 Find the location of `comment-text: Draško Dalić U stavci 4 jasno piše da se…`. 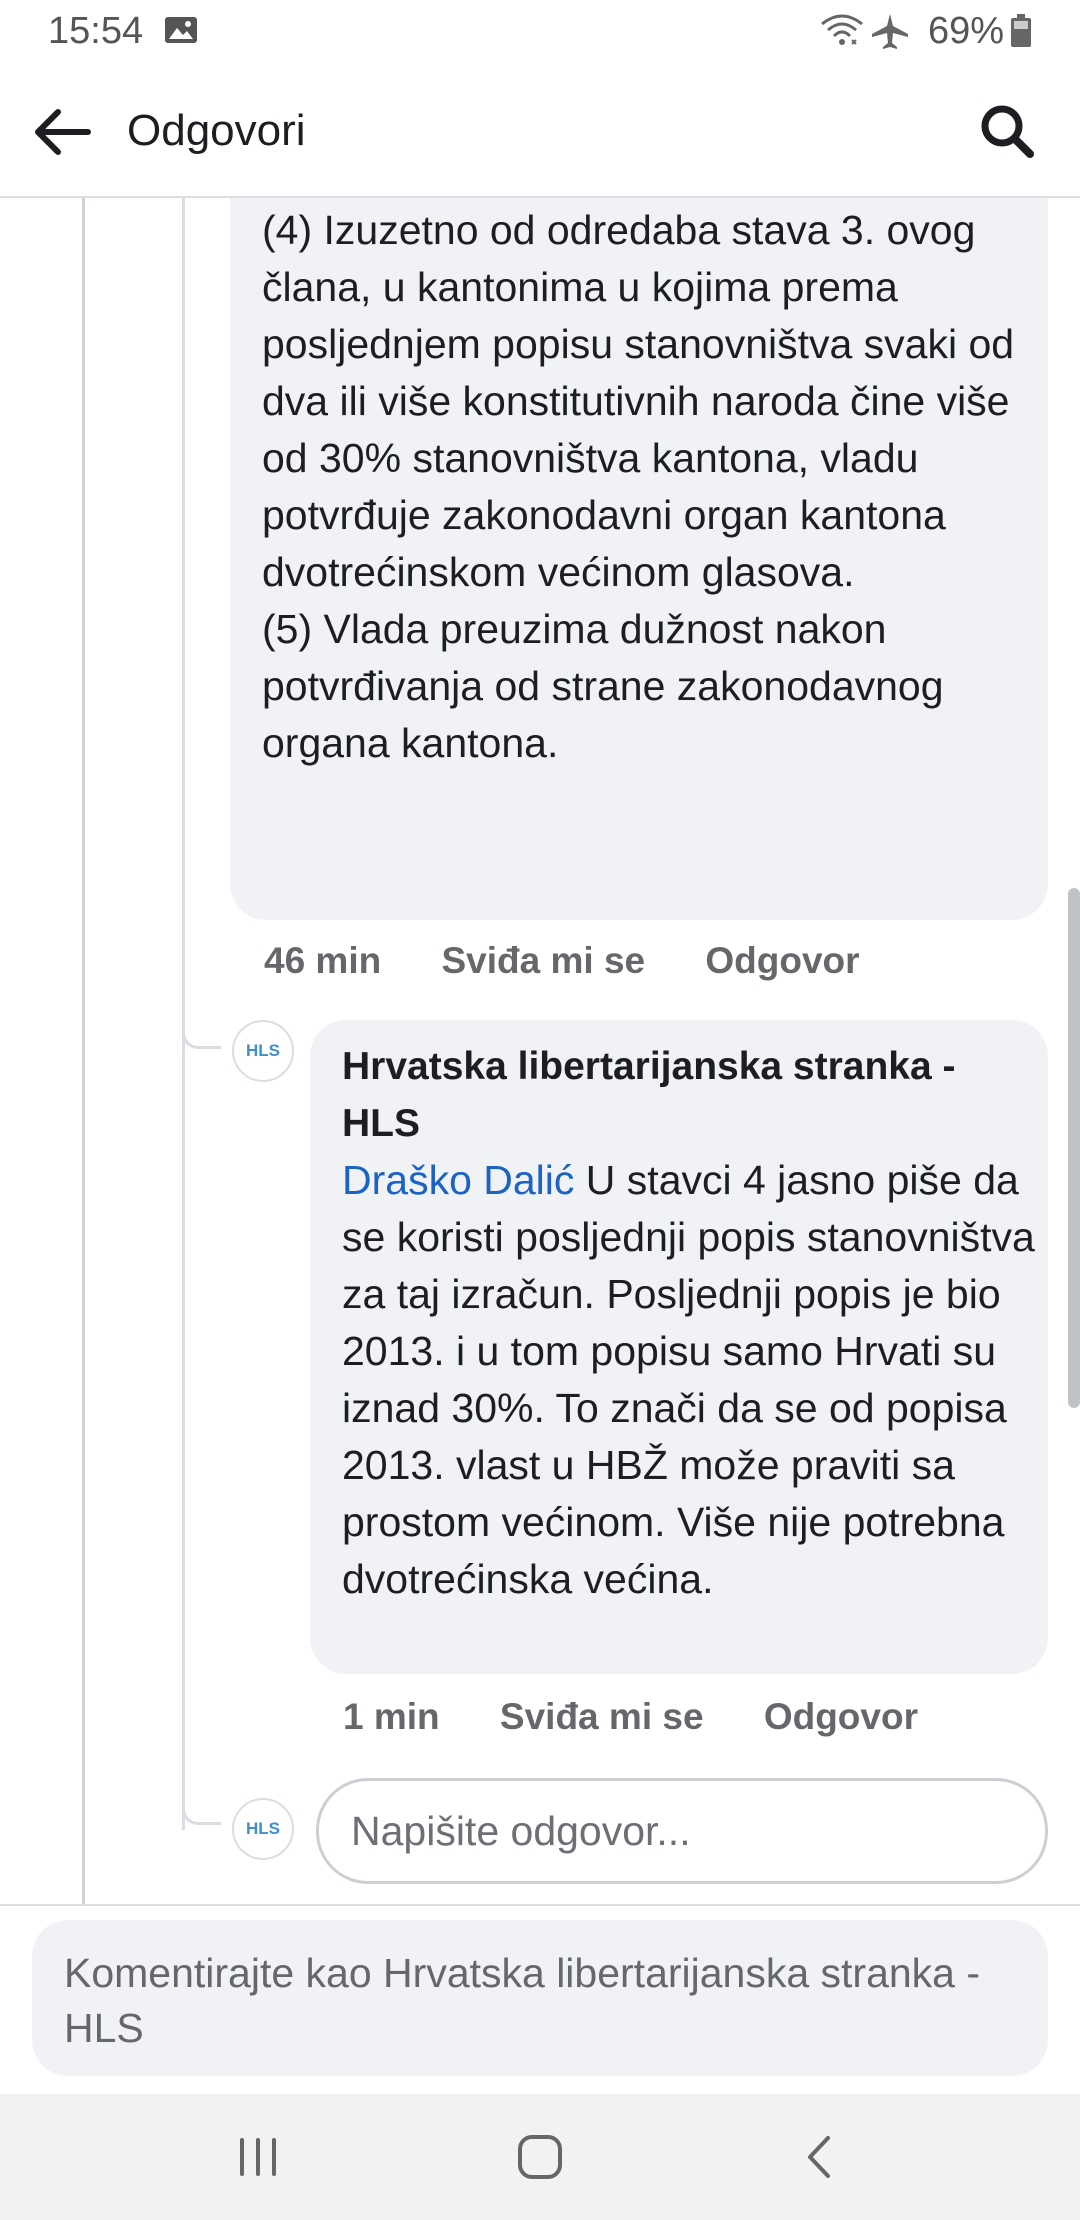

comment-text: Draško Dalić U stavci 4 jasno piše da se… is located at coordinates (692, 1380).